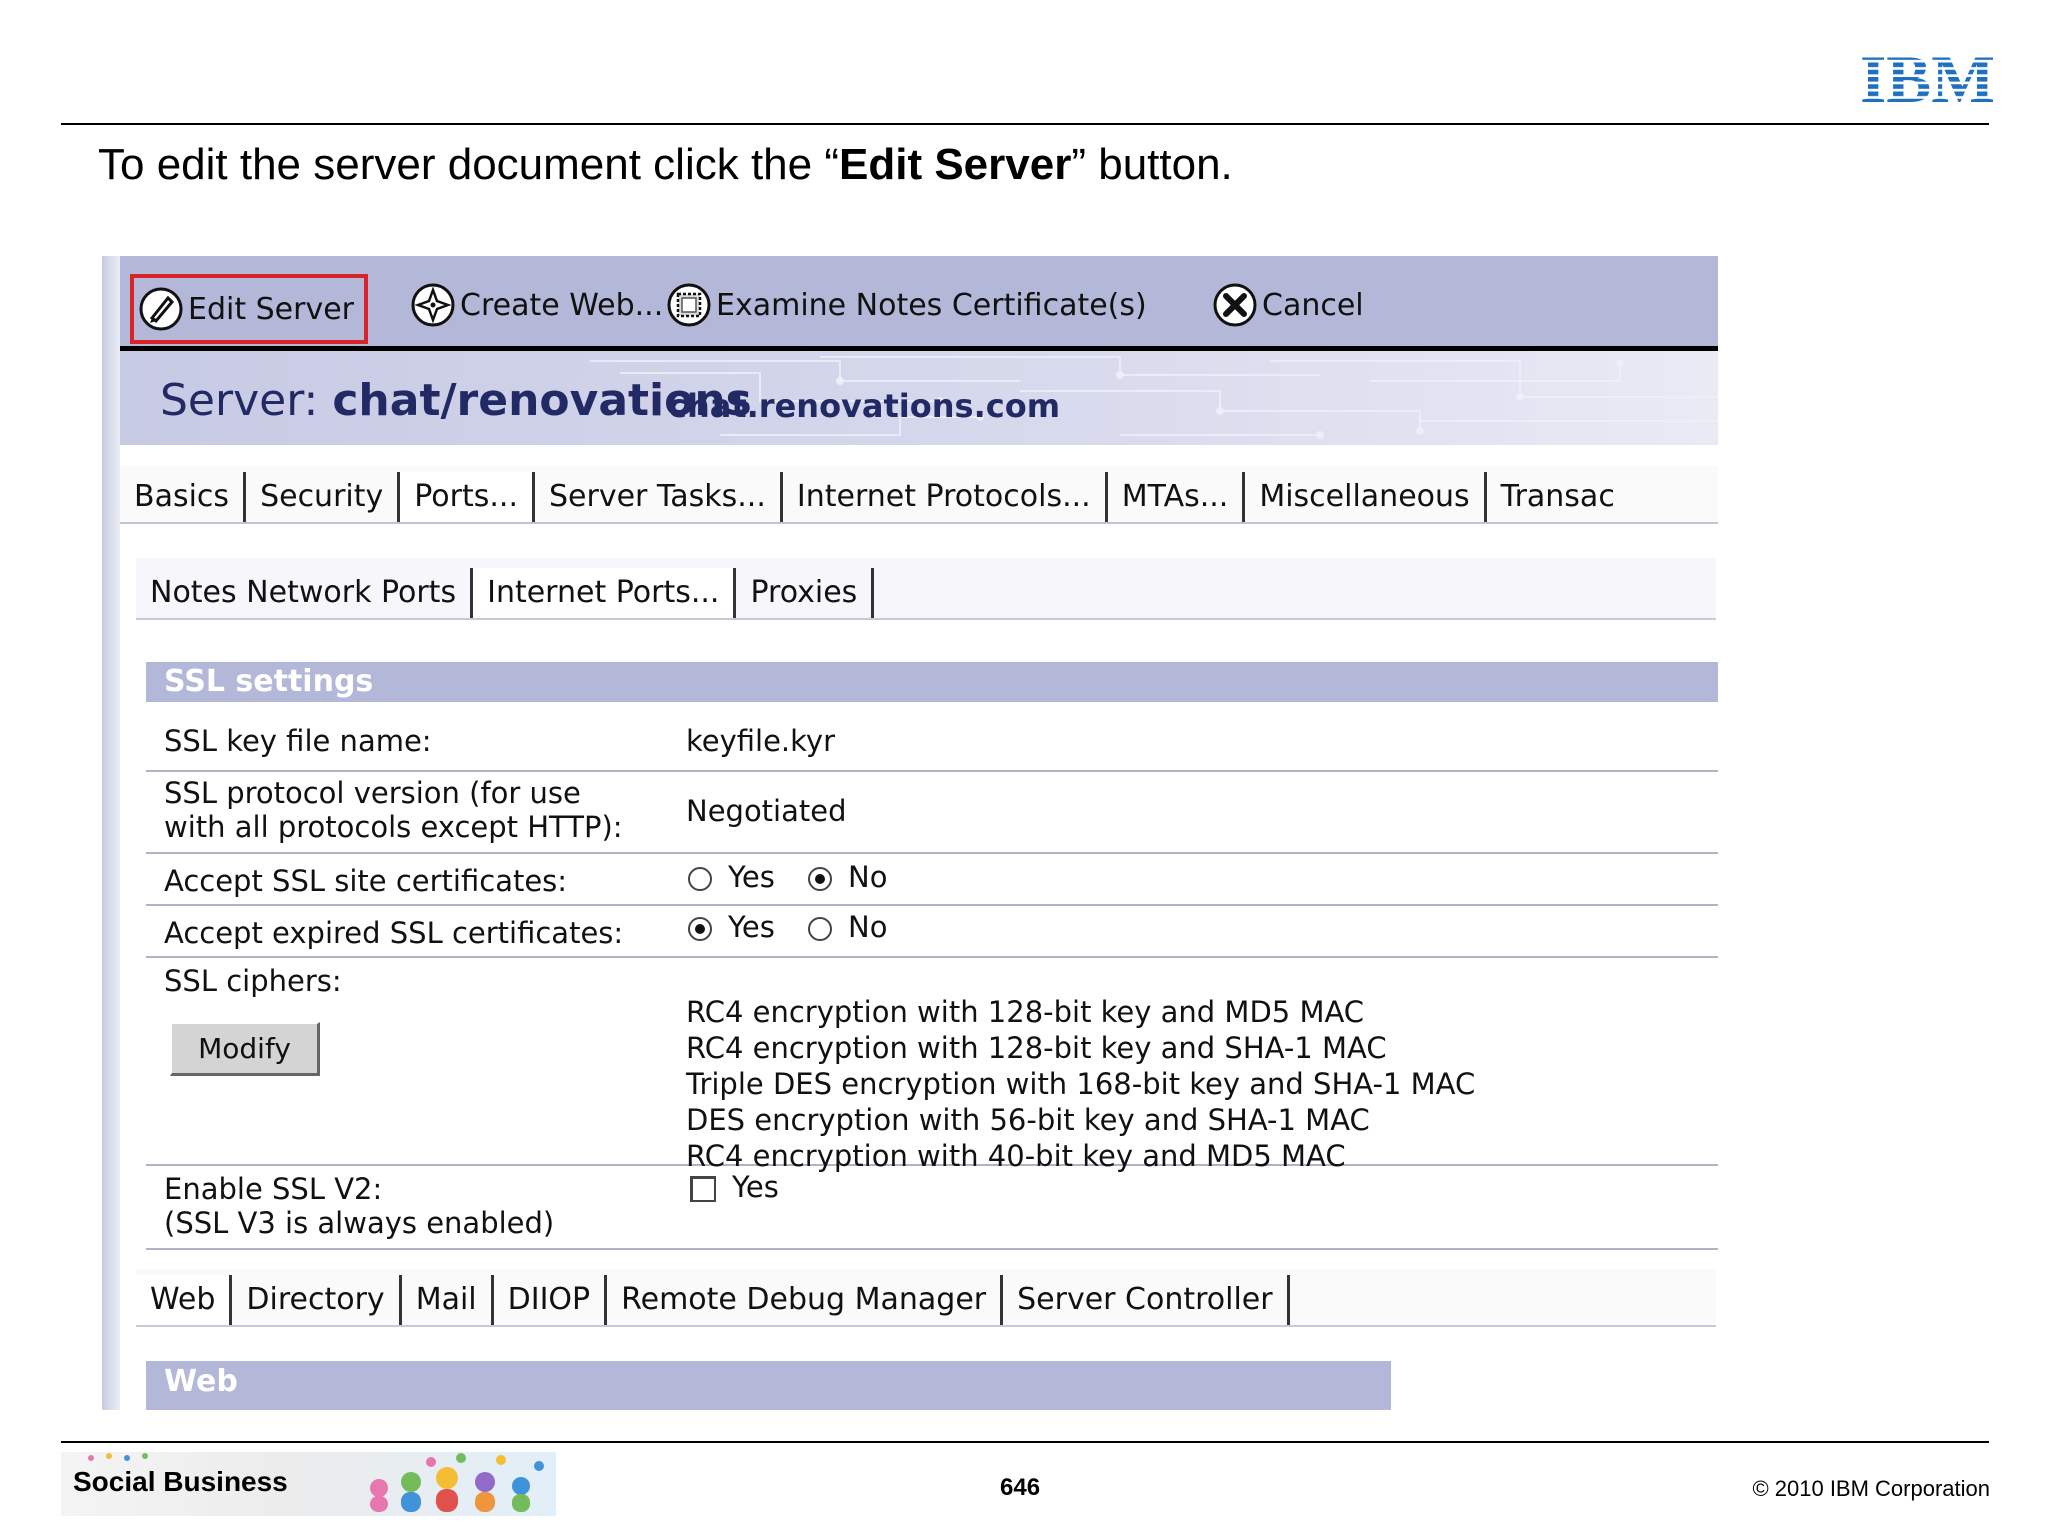 This screenshot has height=1536, width=2048. Describe the element at coordinates (184, 1300) in the screenshot. I see `tab-web: Web` at that location.